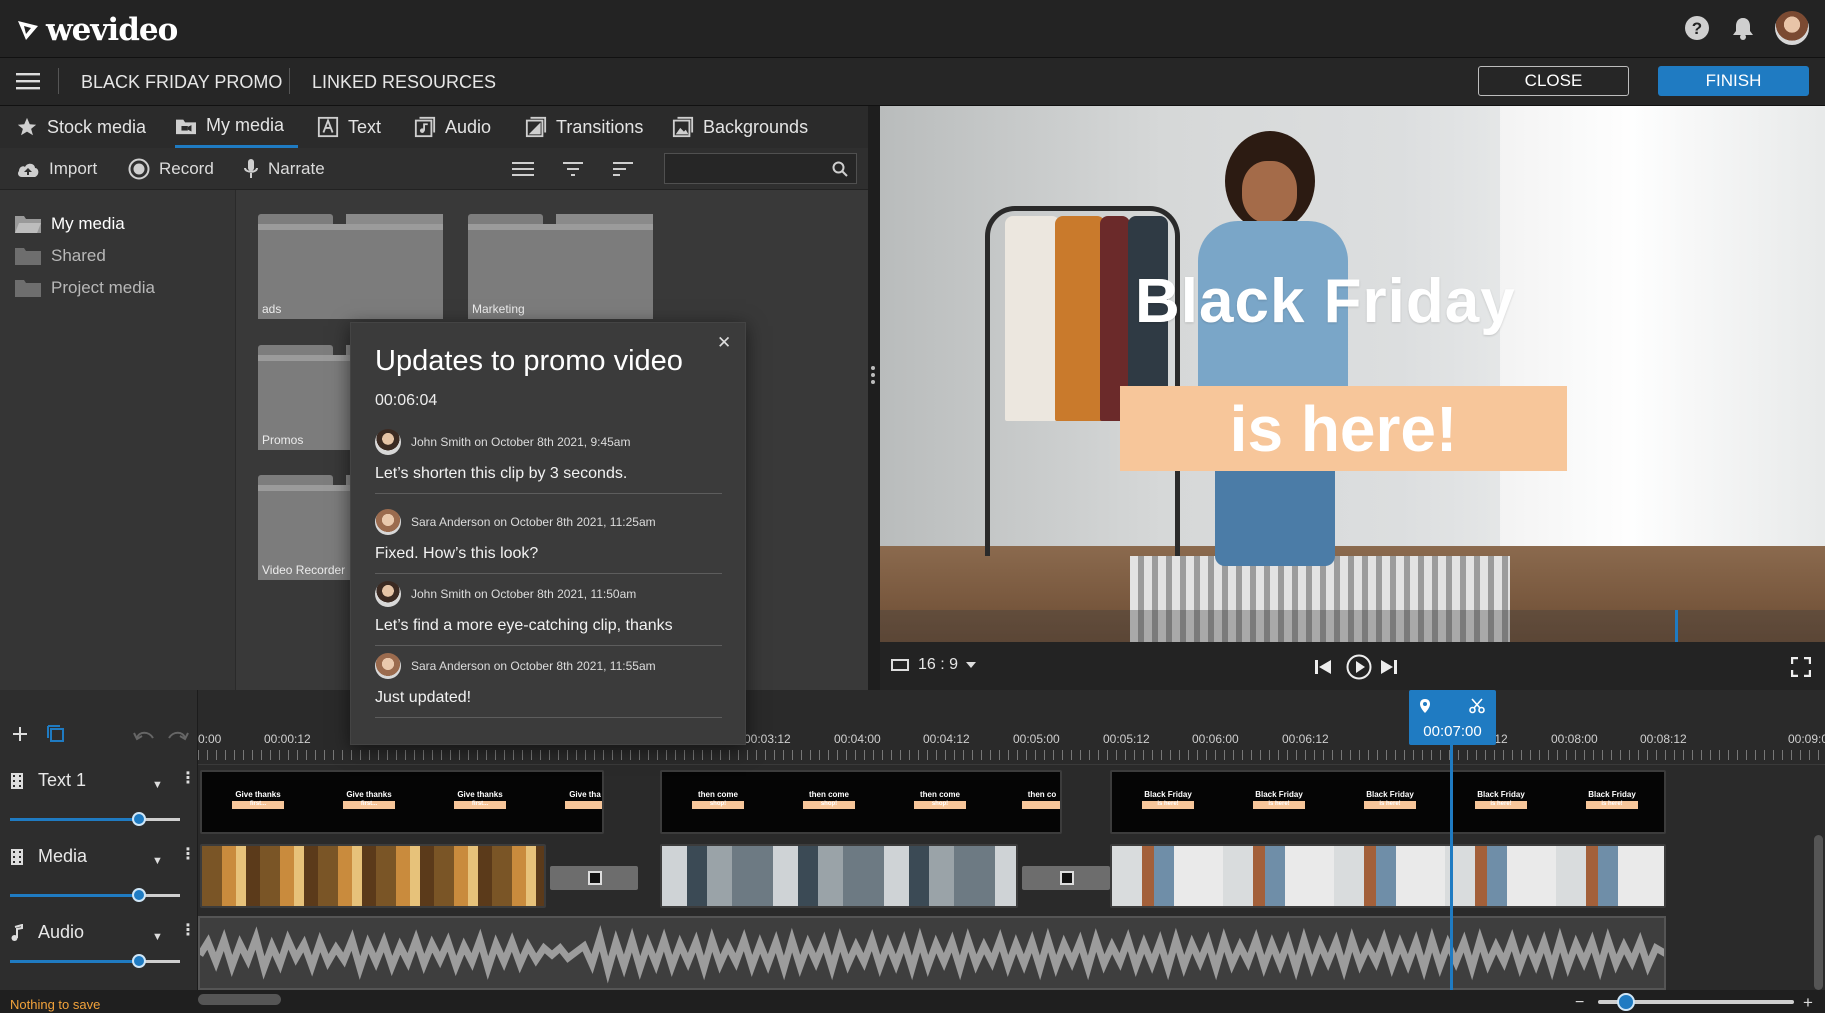  I want to click on cloud-upload-icon, so click(28, 170).